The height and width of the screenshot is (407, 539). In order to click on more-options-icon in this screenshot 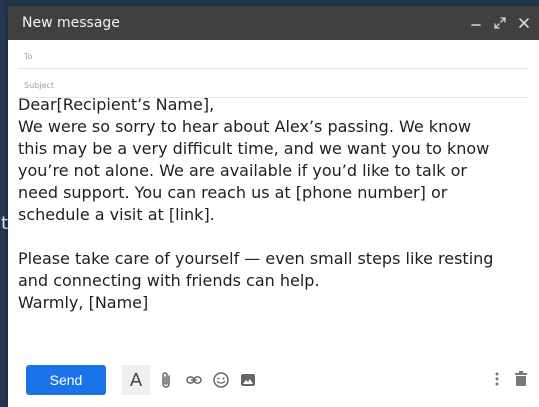, I will do `click(497, 379)`.